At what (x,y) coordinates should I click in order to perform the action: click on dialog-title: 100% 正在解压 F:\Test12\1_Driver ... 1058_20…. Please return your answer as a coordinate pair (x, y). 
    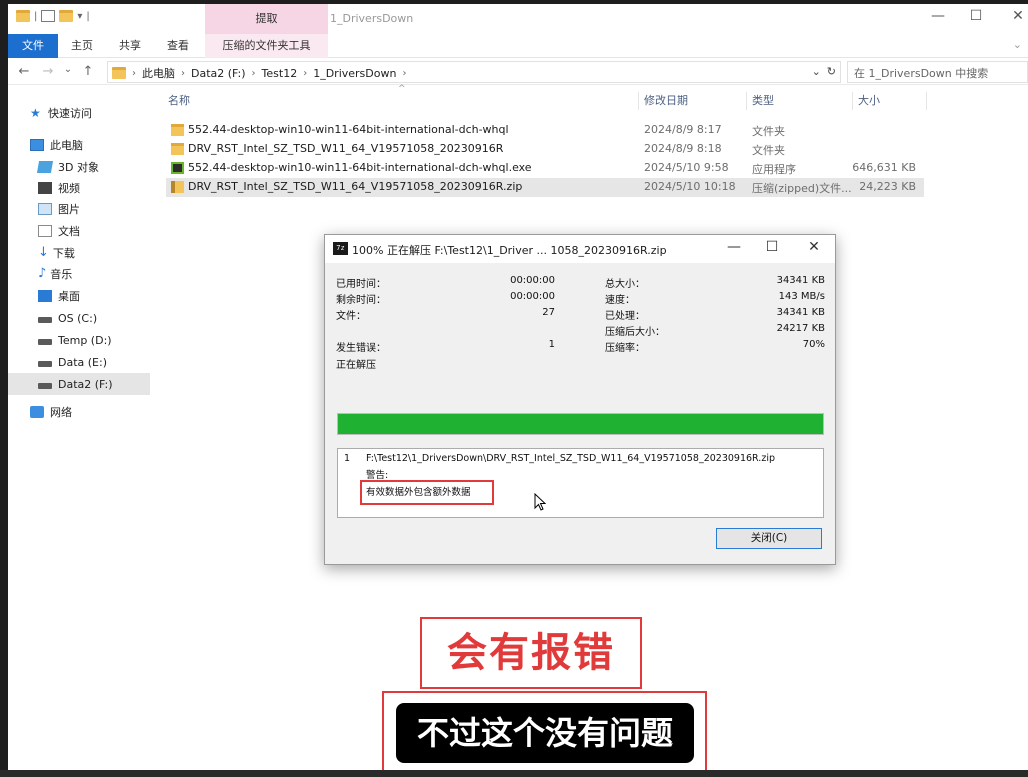
    Looking at the image, I should click on (509, 250).